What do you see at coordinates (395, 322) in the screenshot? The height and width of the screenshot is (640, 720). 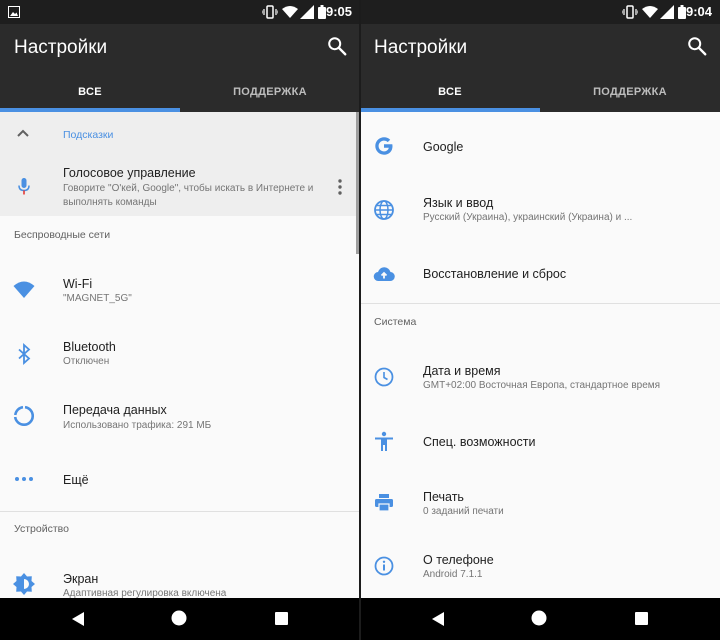 I see `system-header: Система` at bounding box center [395, 322].